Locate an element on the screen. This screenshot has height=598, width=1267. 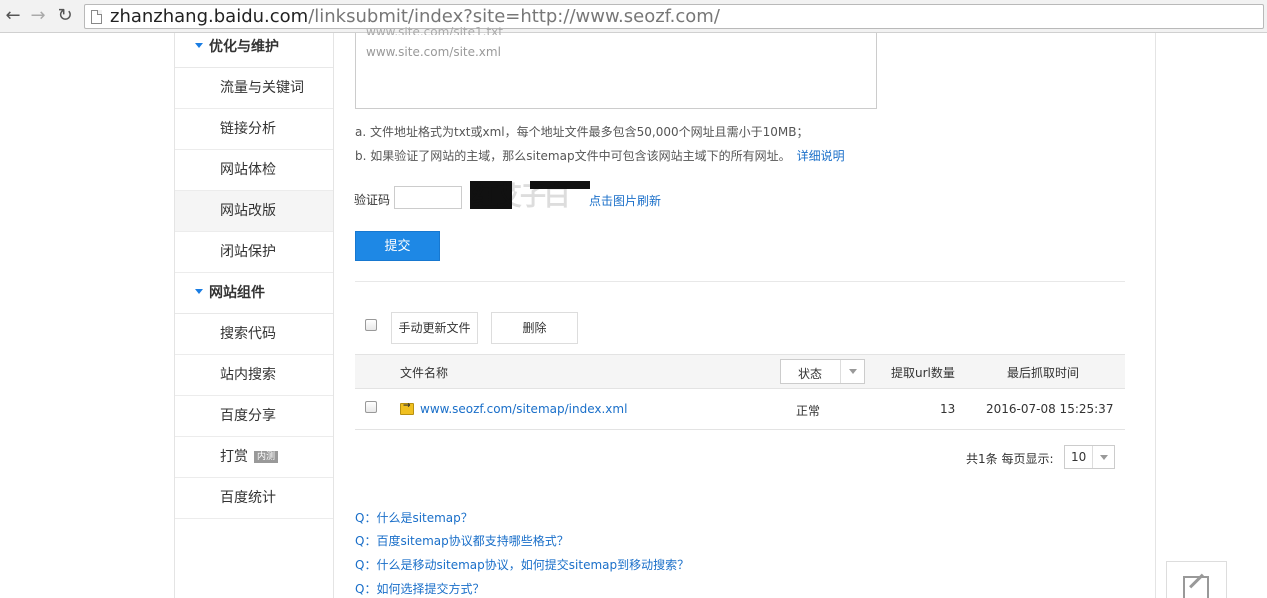
per-page-value: 10 is located at coordinates (1079, 457).